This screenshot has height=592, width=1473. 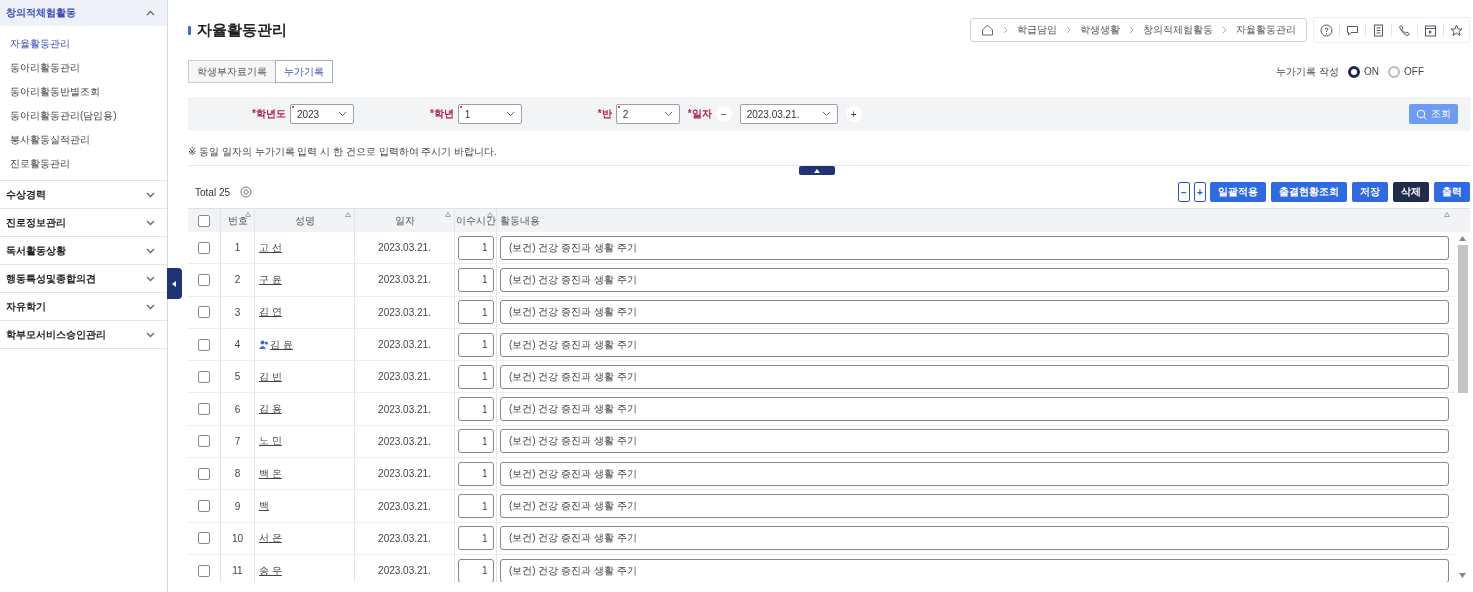 What do you see at coordinates (83, 250) in the screenshot?
I see `menu-section: 독서활동상황` at bounding box center [83, 250].